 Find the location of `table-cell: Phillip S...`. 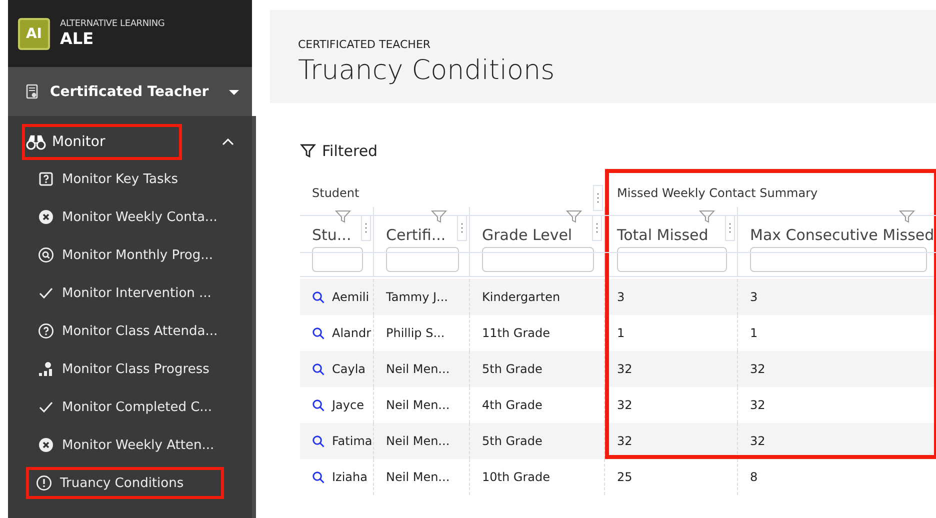

table-cell: Phillip S... is located at coordinates (415, 333).